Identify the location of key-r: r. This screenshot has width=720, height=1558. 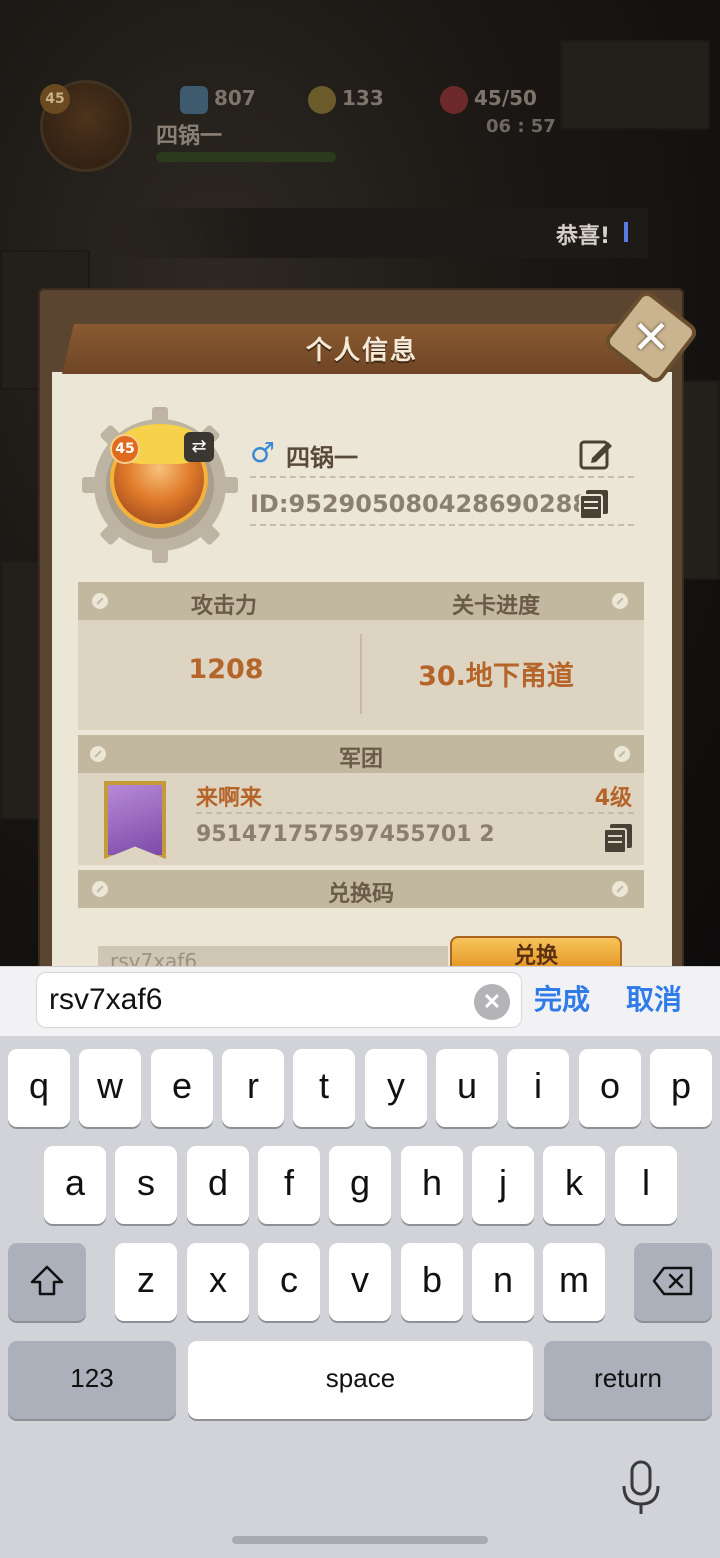
(253, 1088).